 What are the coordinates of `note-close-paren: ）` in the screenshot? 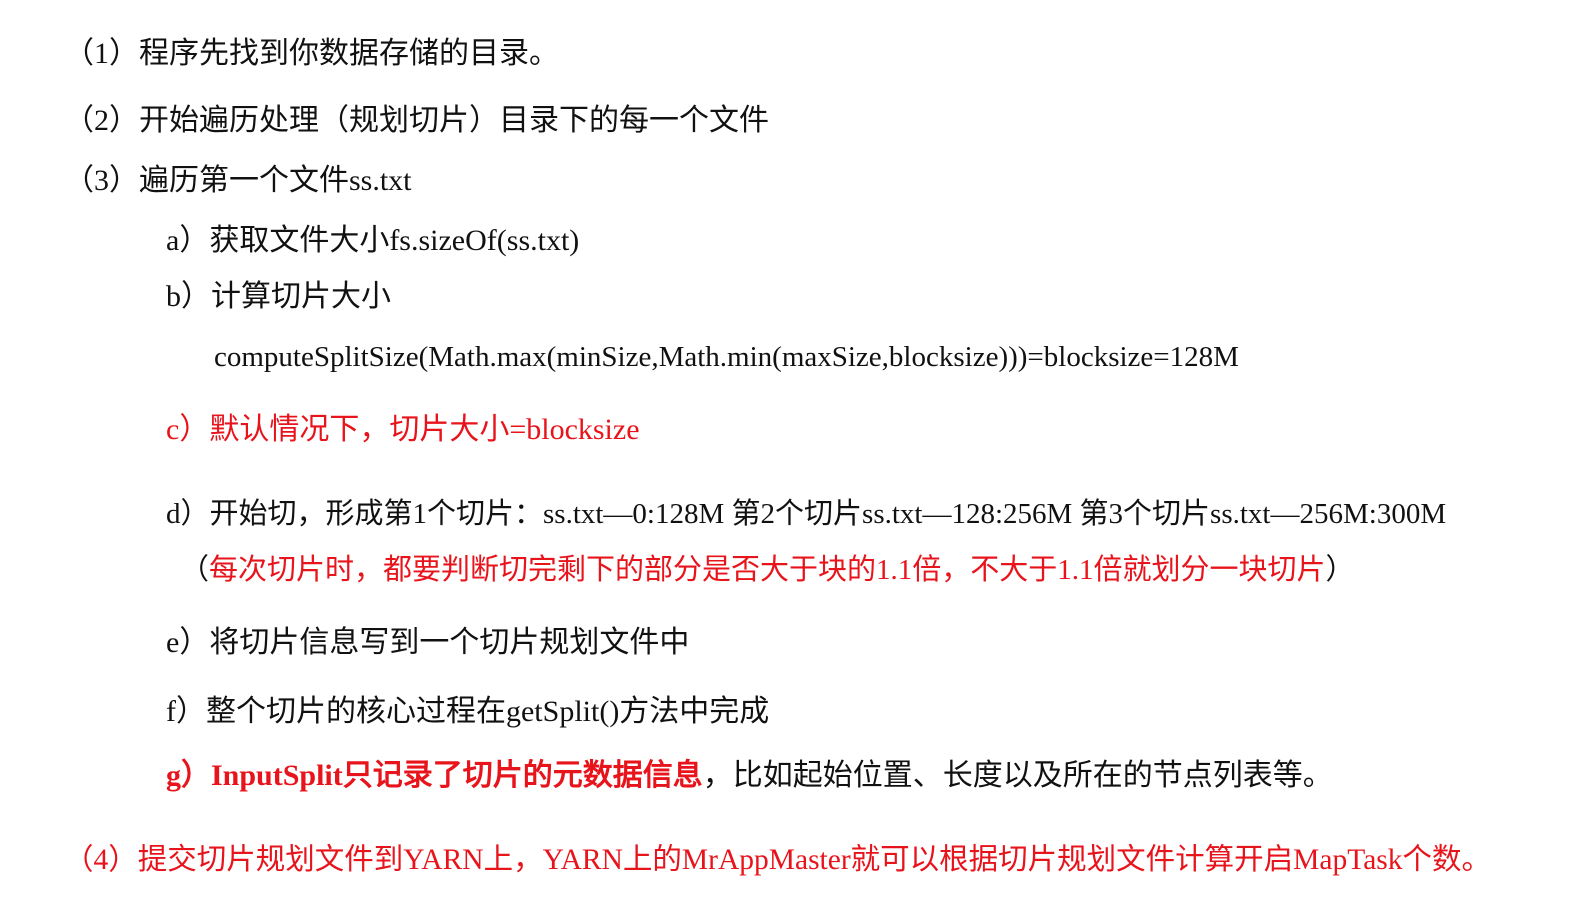 It's located at (1340, 570).